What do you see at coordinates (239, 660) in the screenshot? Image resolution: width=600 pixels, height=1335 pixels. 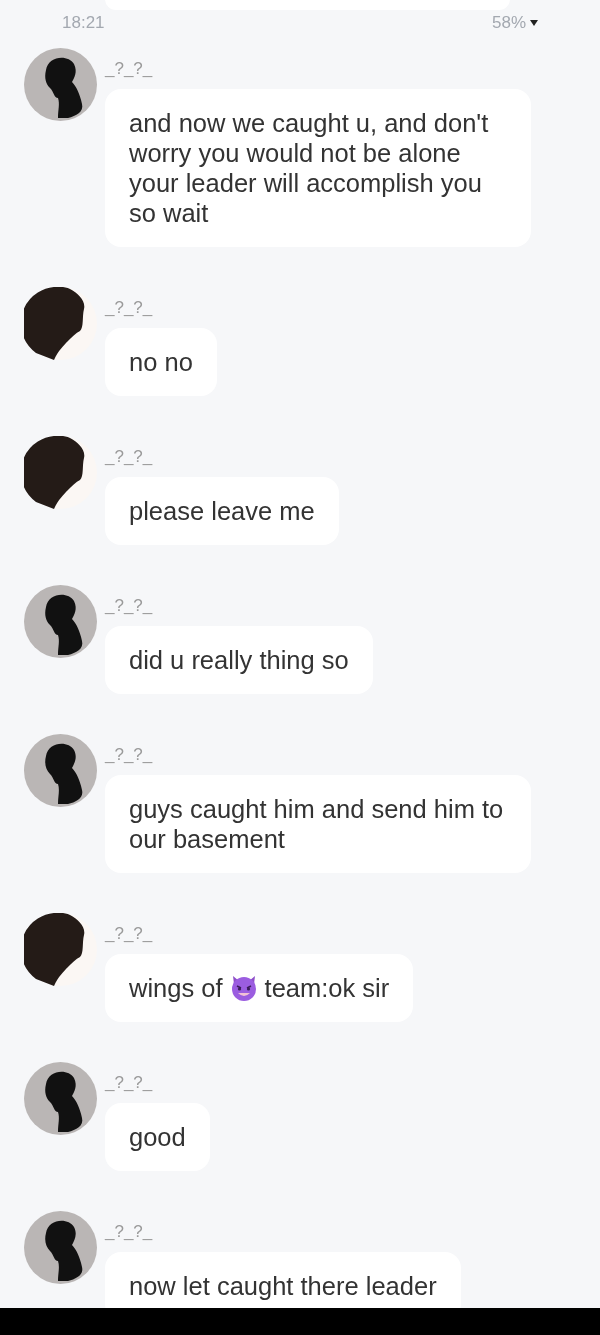 I see `message-bubble: did u really thing so` at bounding box center [239, 660].